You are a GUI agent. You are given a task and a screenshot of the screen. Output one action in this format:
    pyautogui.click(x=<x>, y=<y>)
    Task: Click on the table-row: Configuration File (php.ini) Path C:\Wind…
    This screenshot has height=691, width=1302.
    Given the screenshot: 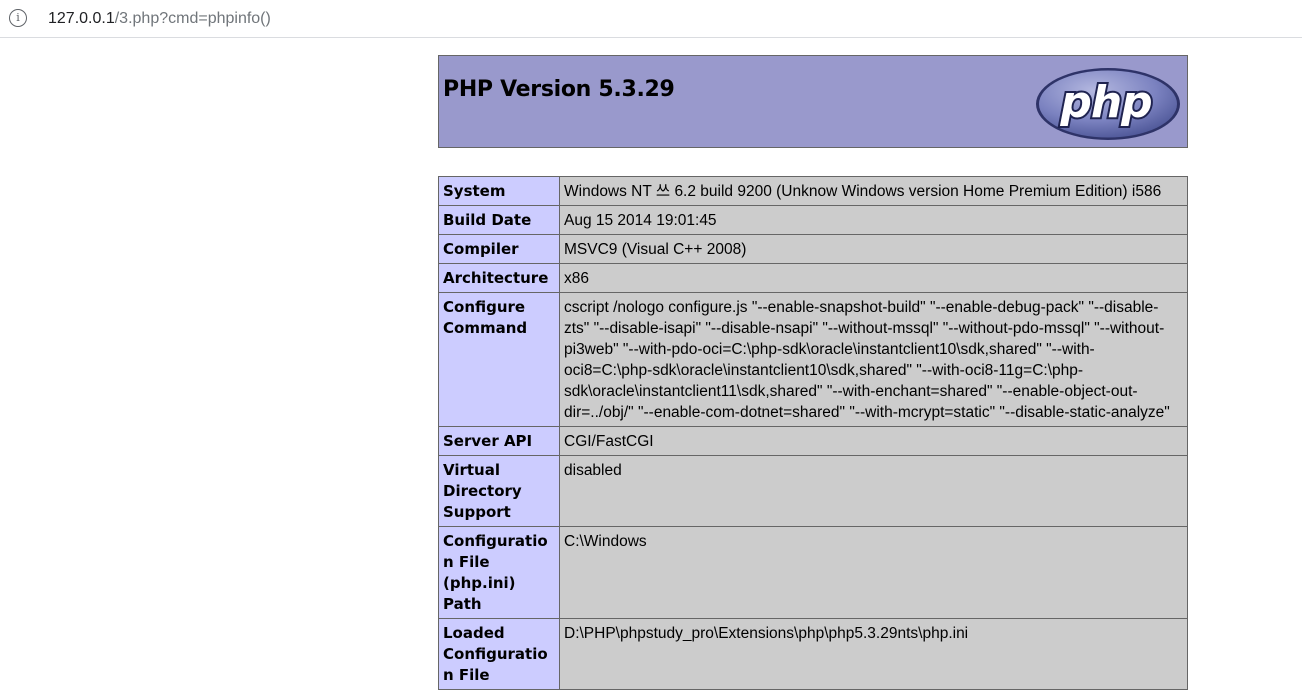 What is the action you would take?
    pyautogui.click(x=813, y=572)
    